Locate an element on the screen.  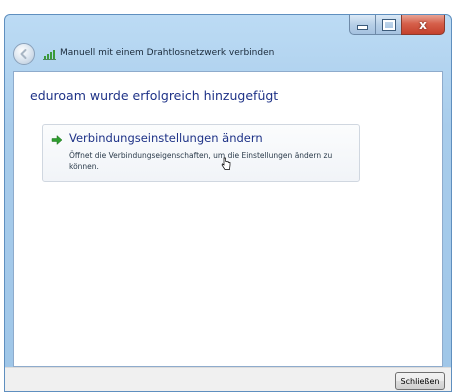
maximize-button is located at coordinates (388, 25).